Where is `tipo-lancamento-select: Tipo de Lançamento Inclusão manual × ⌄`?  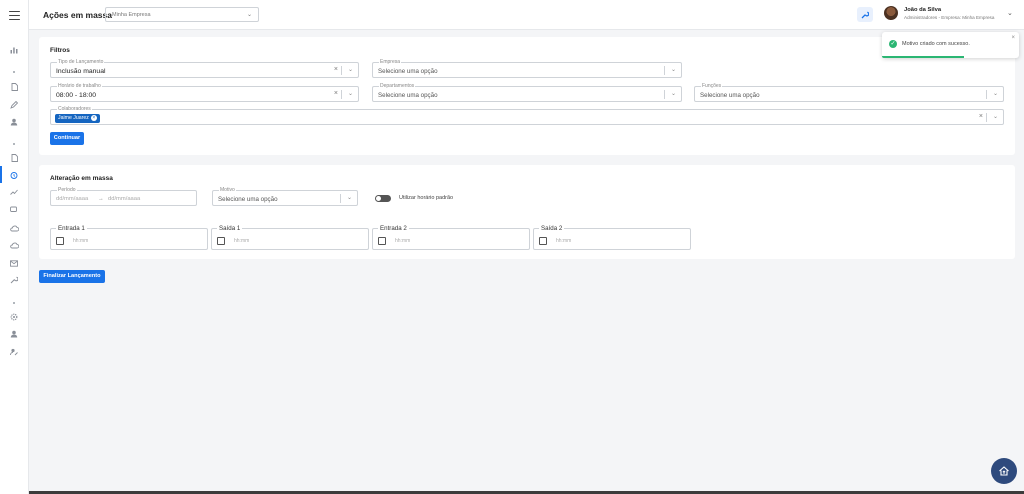
tipo-lancamento-select: Tipo de Lançamento Inclusão manual × ⌄ is located at coordinates (204, 68).